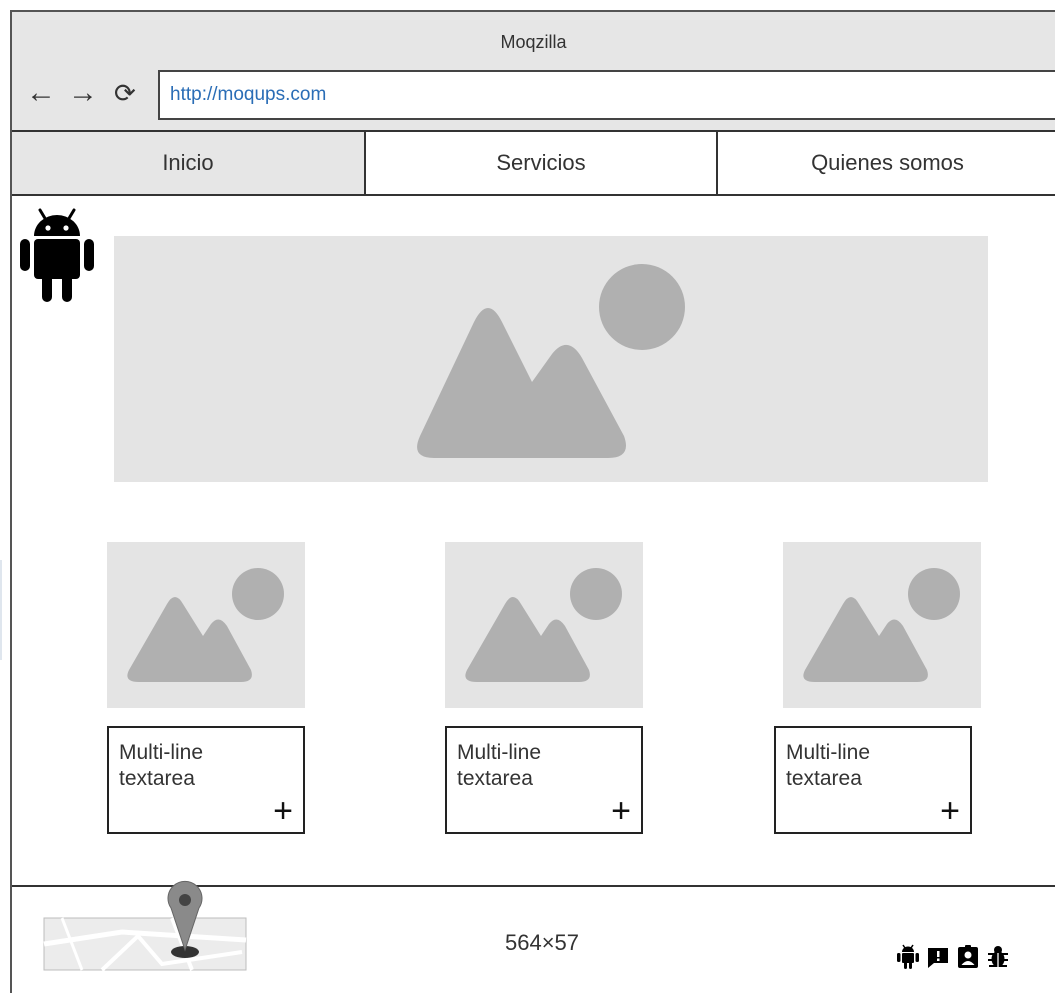 This screenshot has height=993, width=1055. I want to click on feedback-icon, so click(938, 958).